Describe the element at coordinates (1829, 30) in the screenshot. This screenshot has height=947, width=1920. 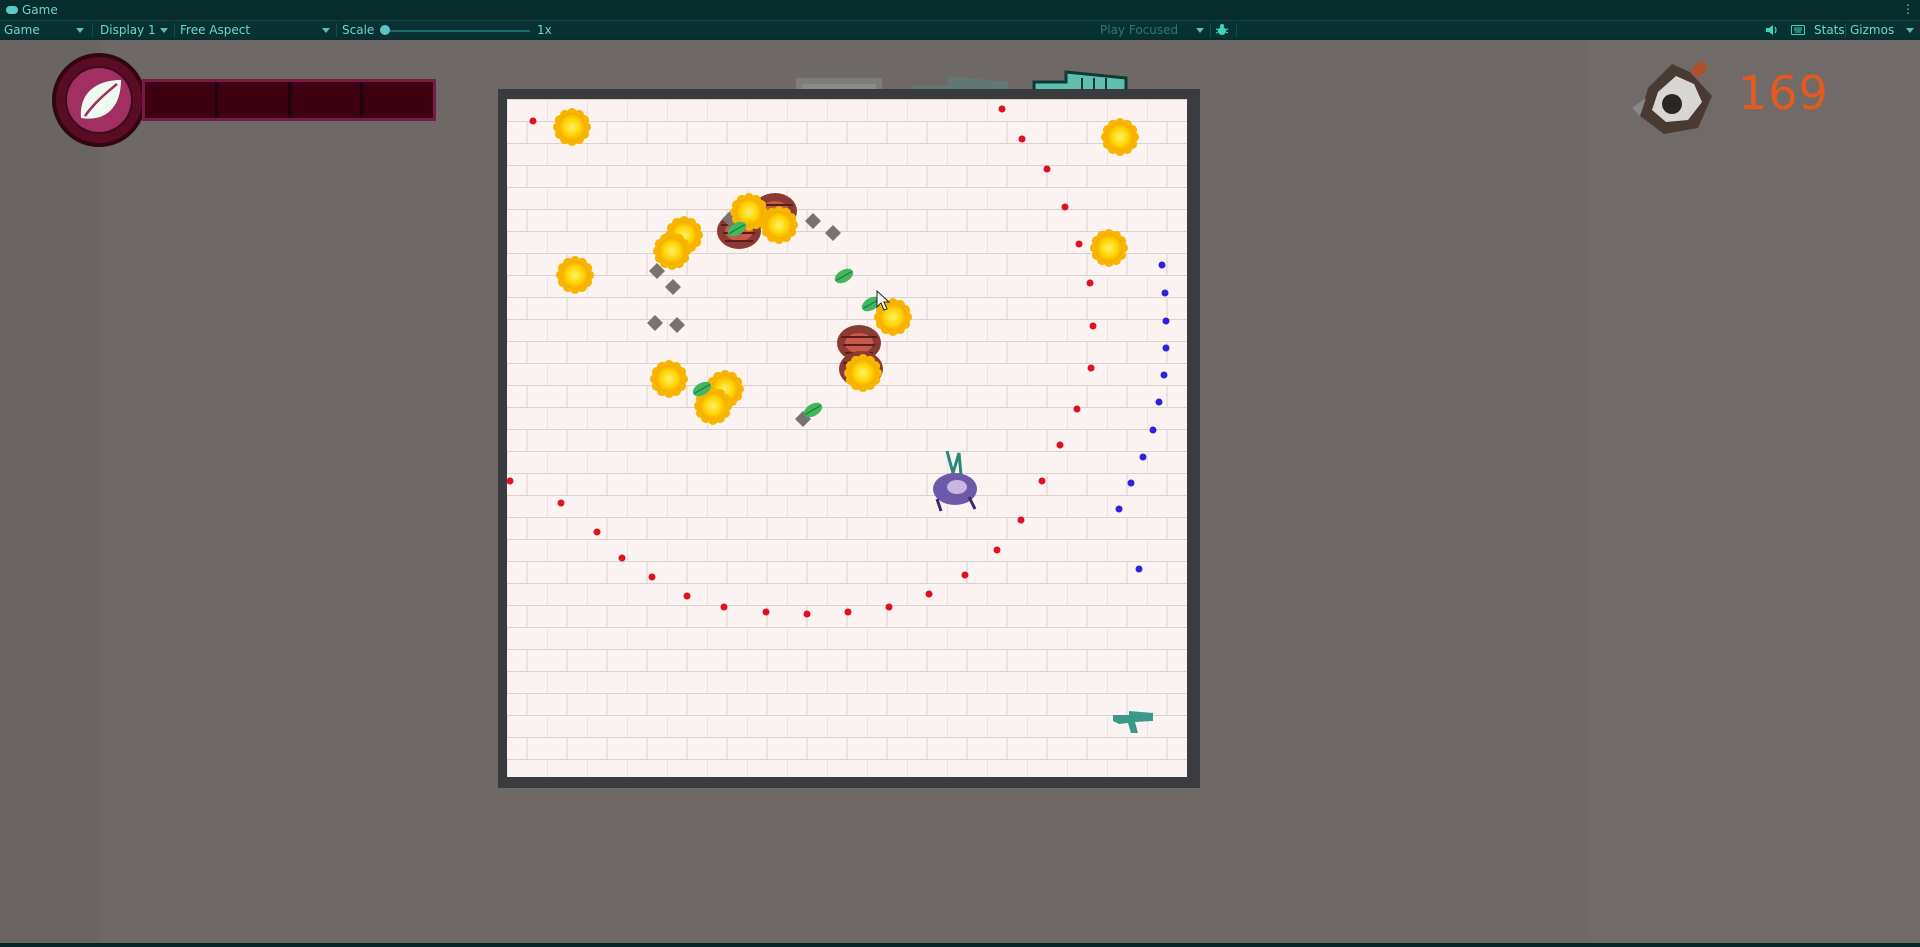
I see `stats-button: Stats` at that location.